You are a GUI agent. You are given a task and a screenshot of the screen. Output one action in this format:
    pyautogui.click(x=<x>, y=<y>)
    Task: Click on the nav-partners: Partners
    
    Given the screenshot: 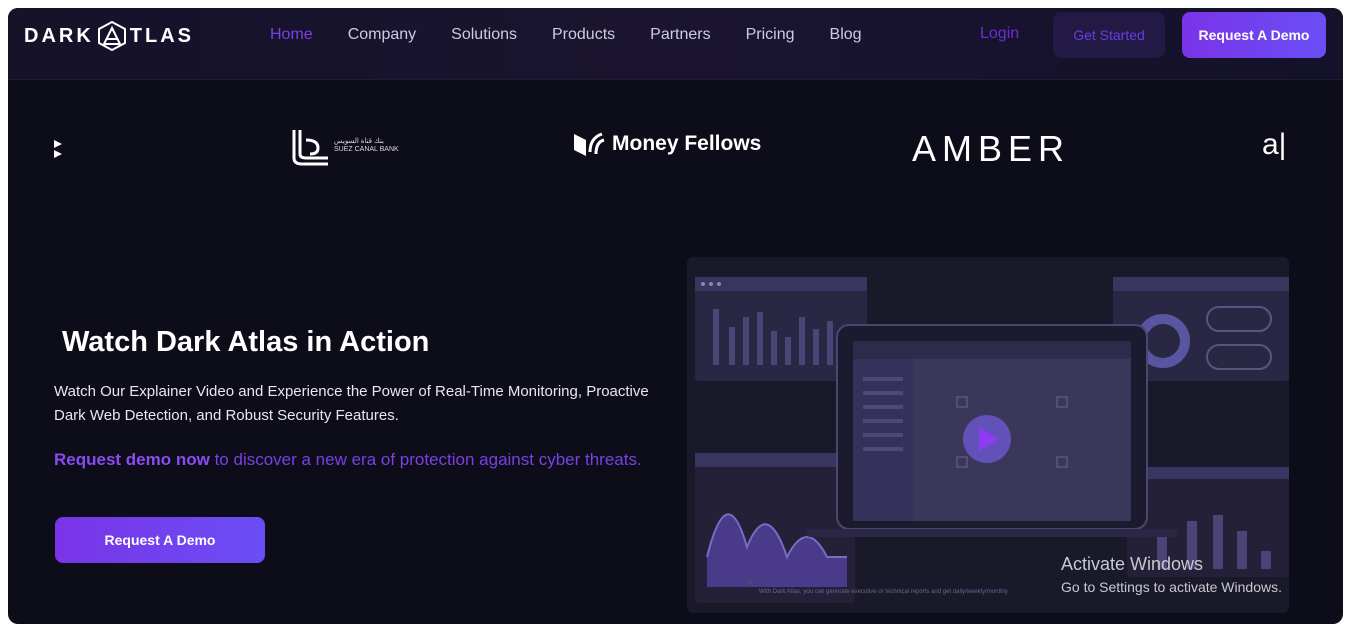 What is the action you would take?
    pyautogui.click(x=680, y=35)
    